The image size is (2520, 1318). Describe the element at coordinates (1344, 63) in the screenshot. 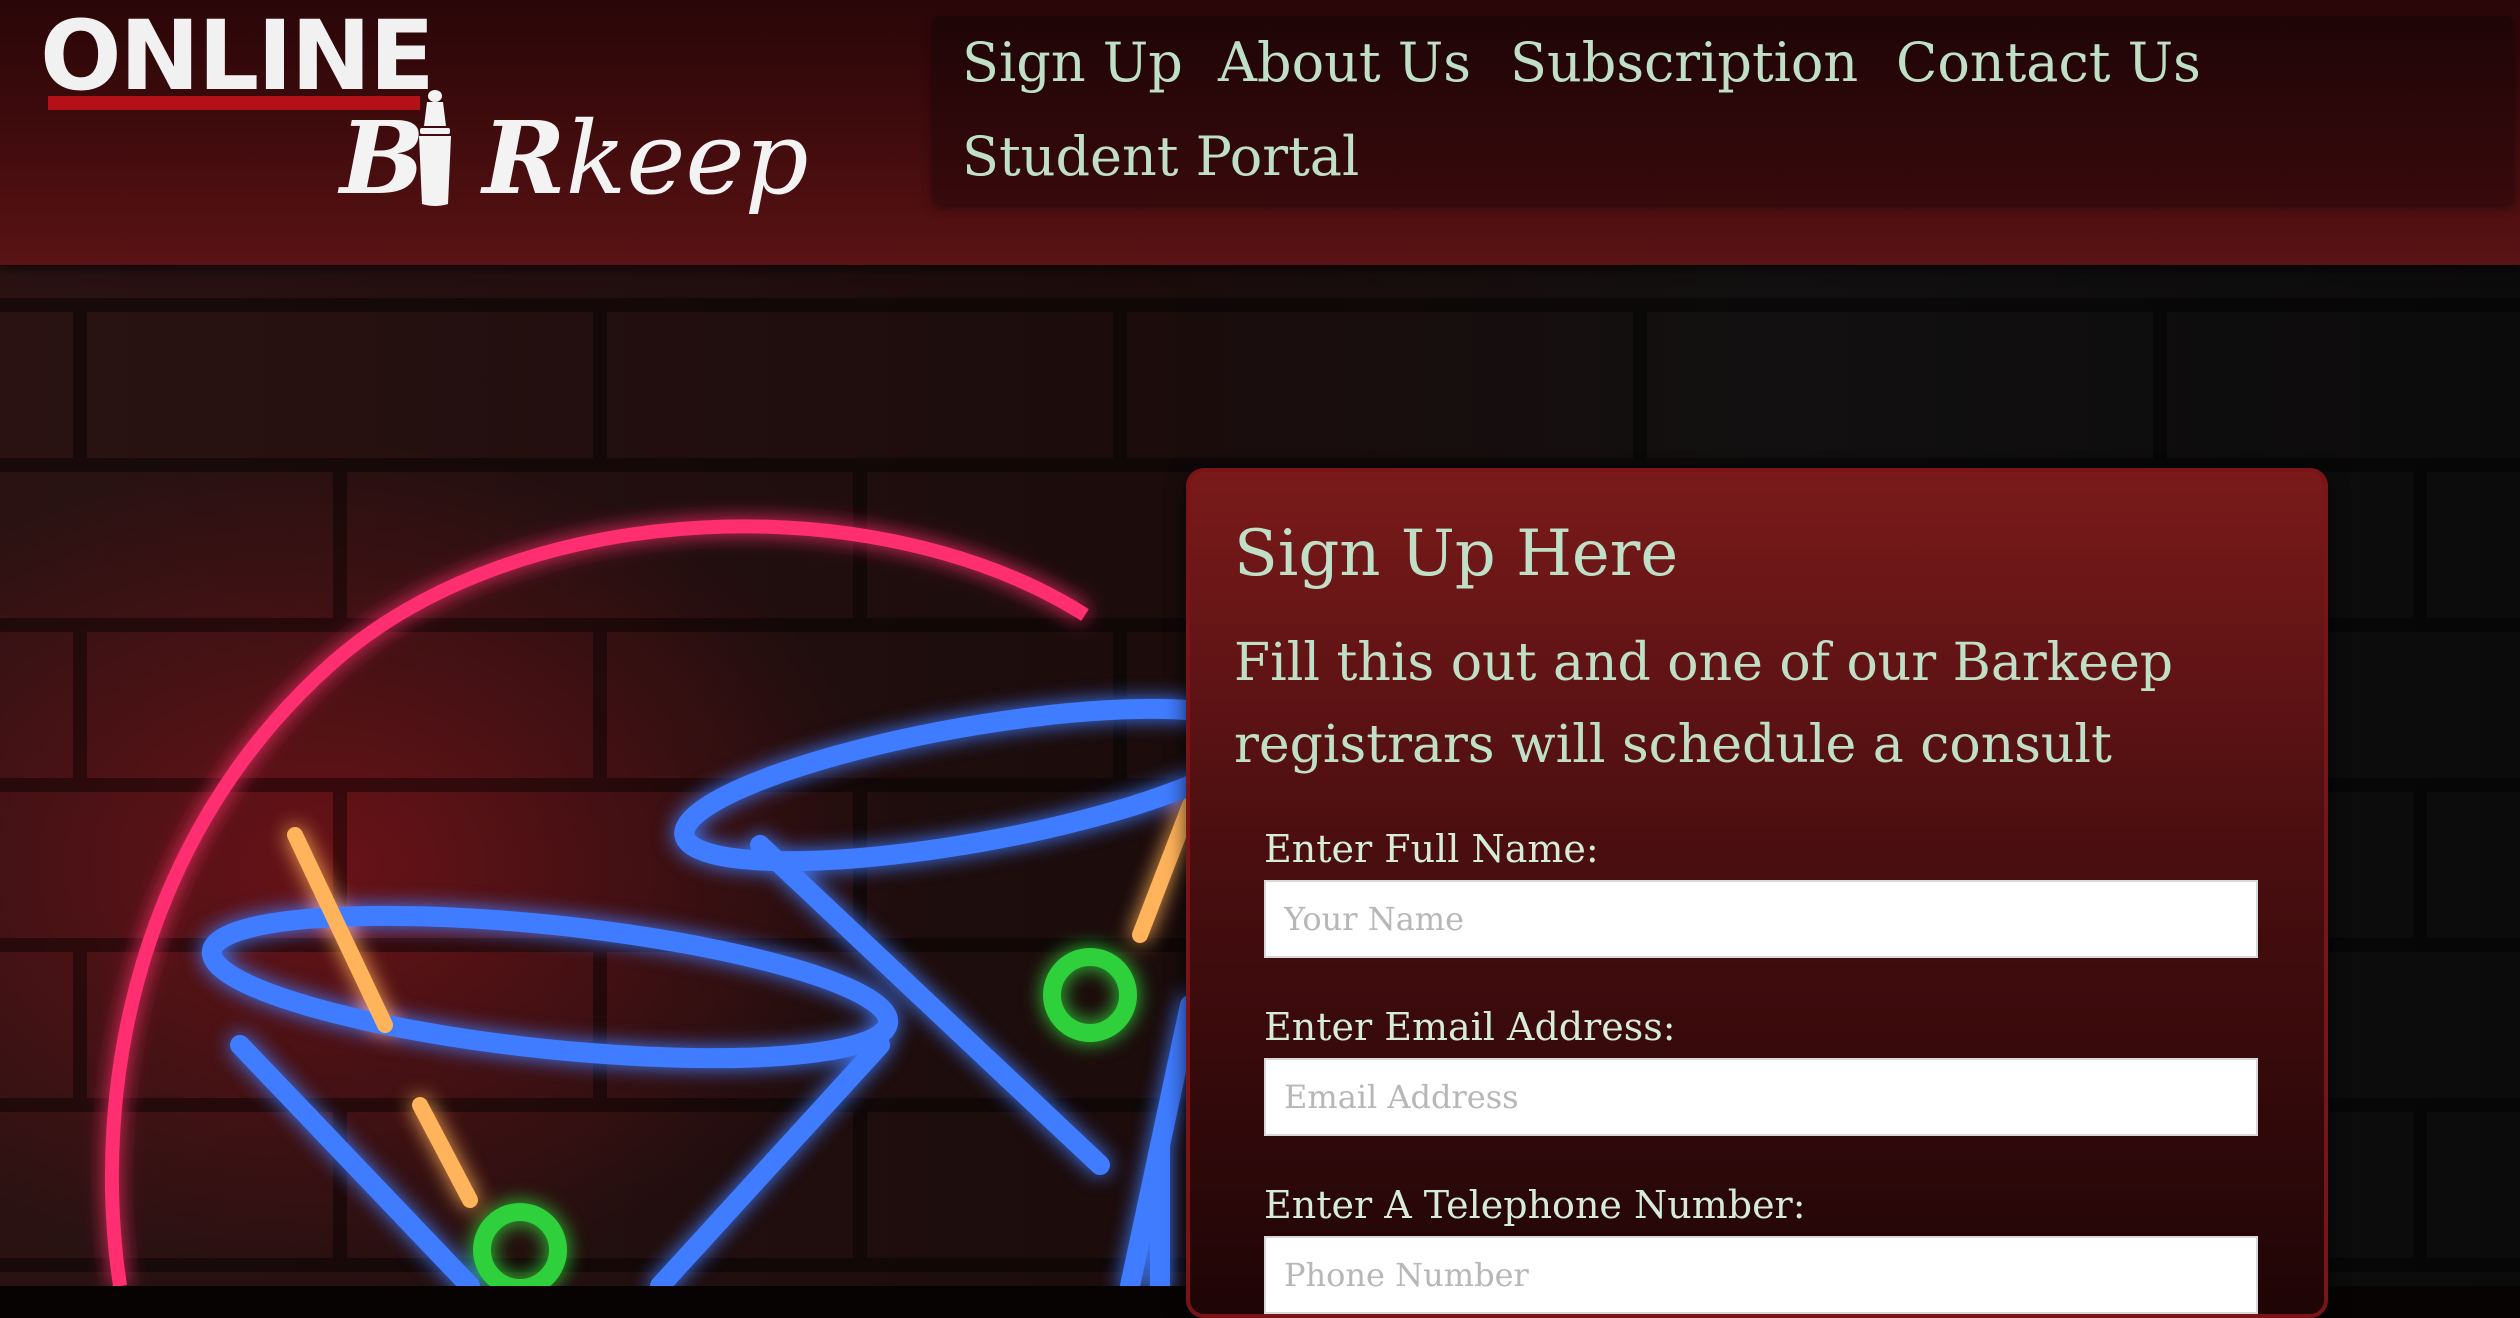

I see `nav-about-us: About Us` at that location.